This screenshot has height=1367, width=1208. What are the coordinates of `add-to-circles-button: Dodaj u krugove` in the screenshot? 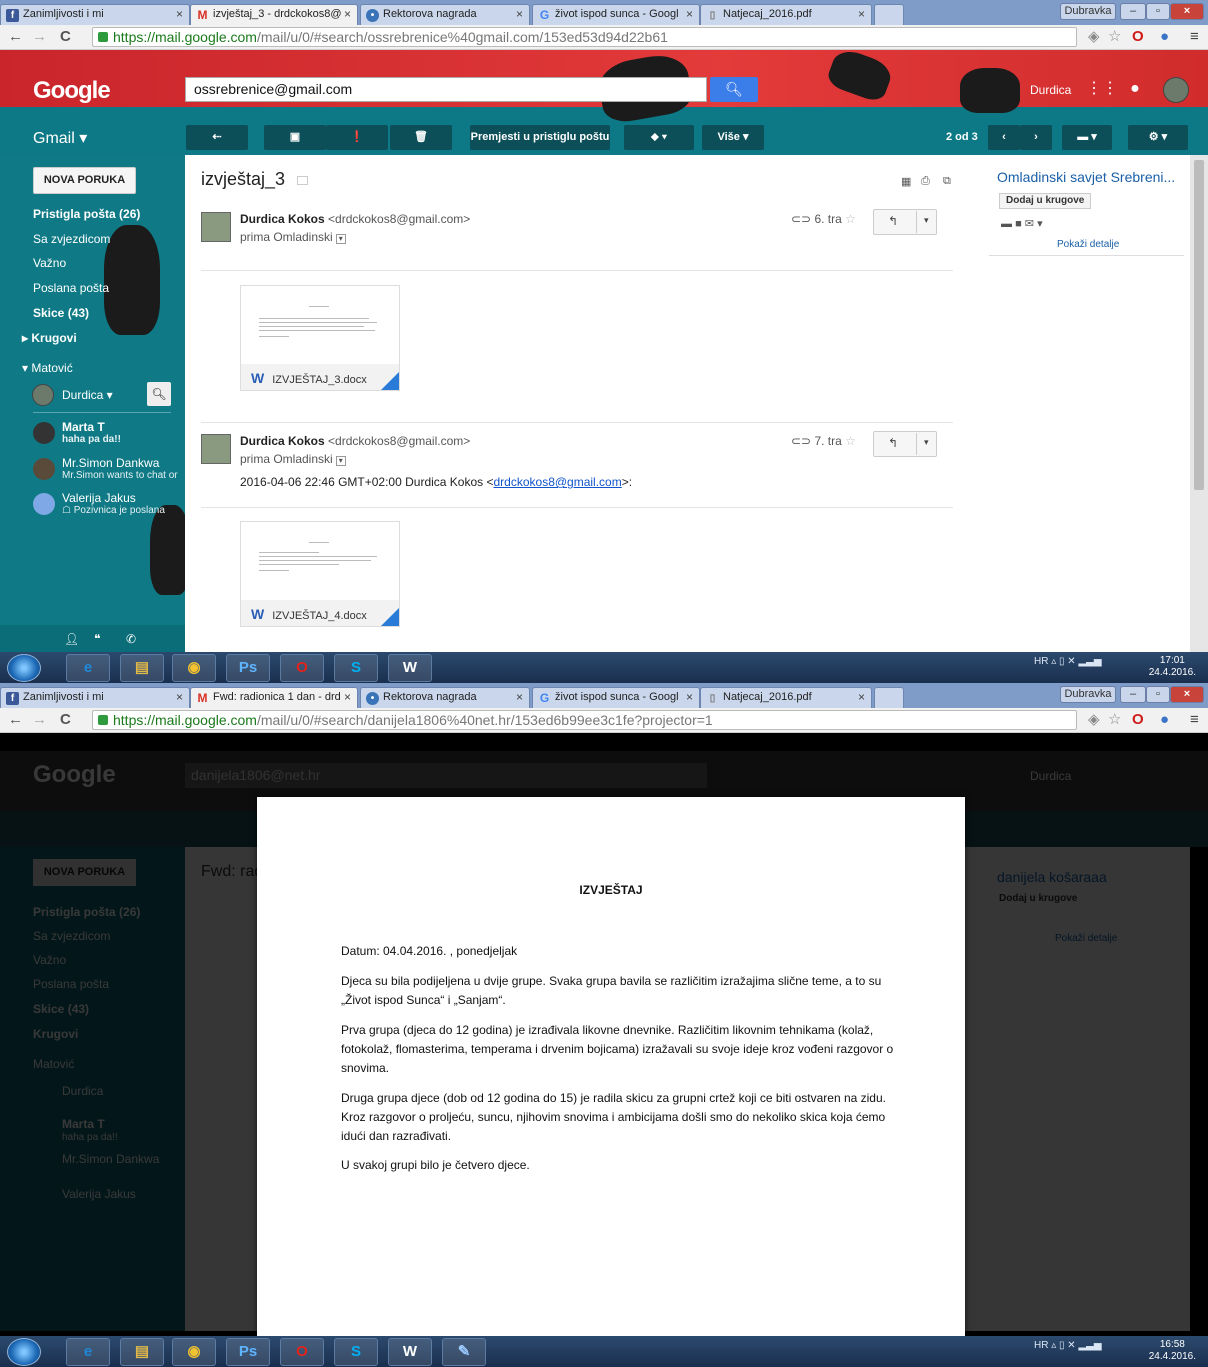 It's located at (1045, 201).